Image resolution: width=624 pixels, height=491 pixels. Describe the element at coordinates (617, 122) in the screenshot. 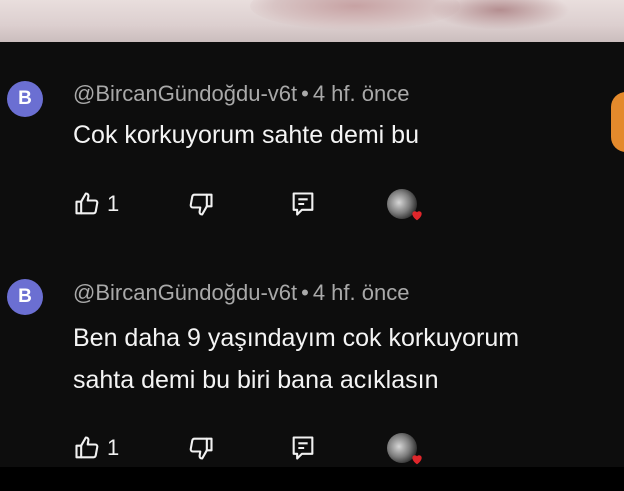

I see `side-floating-button` at that location.